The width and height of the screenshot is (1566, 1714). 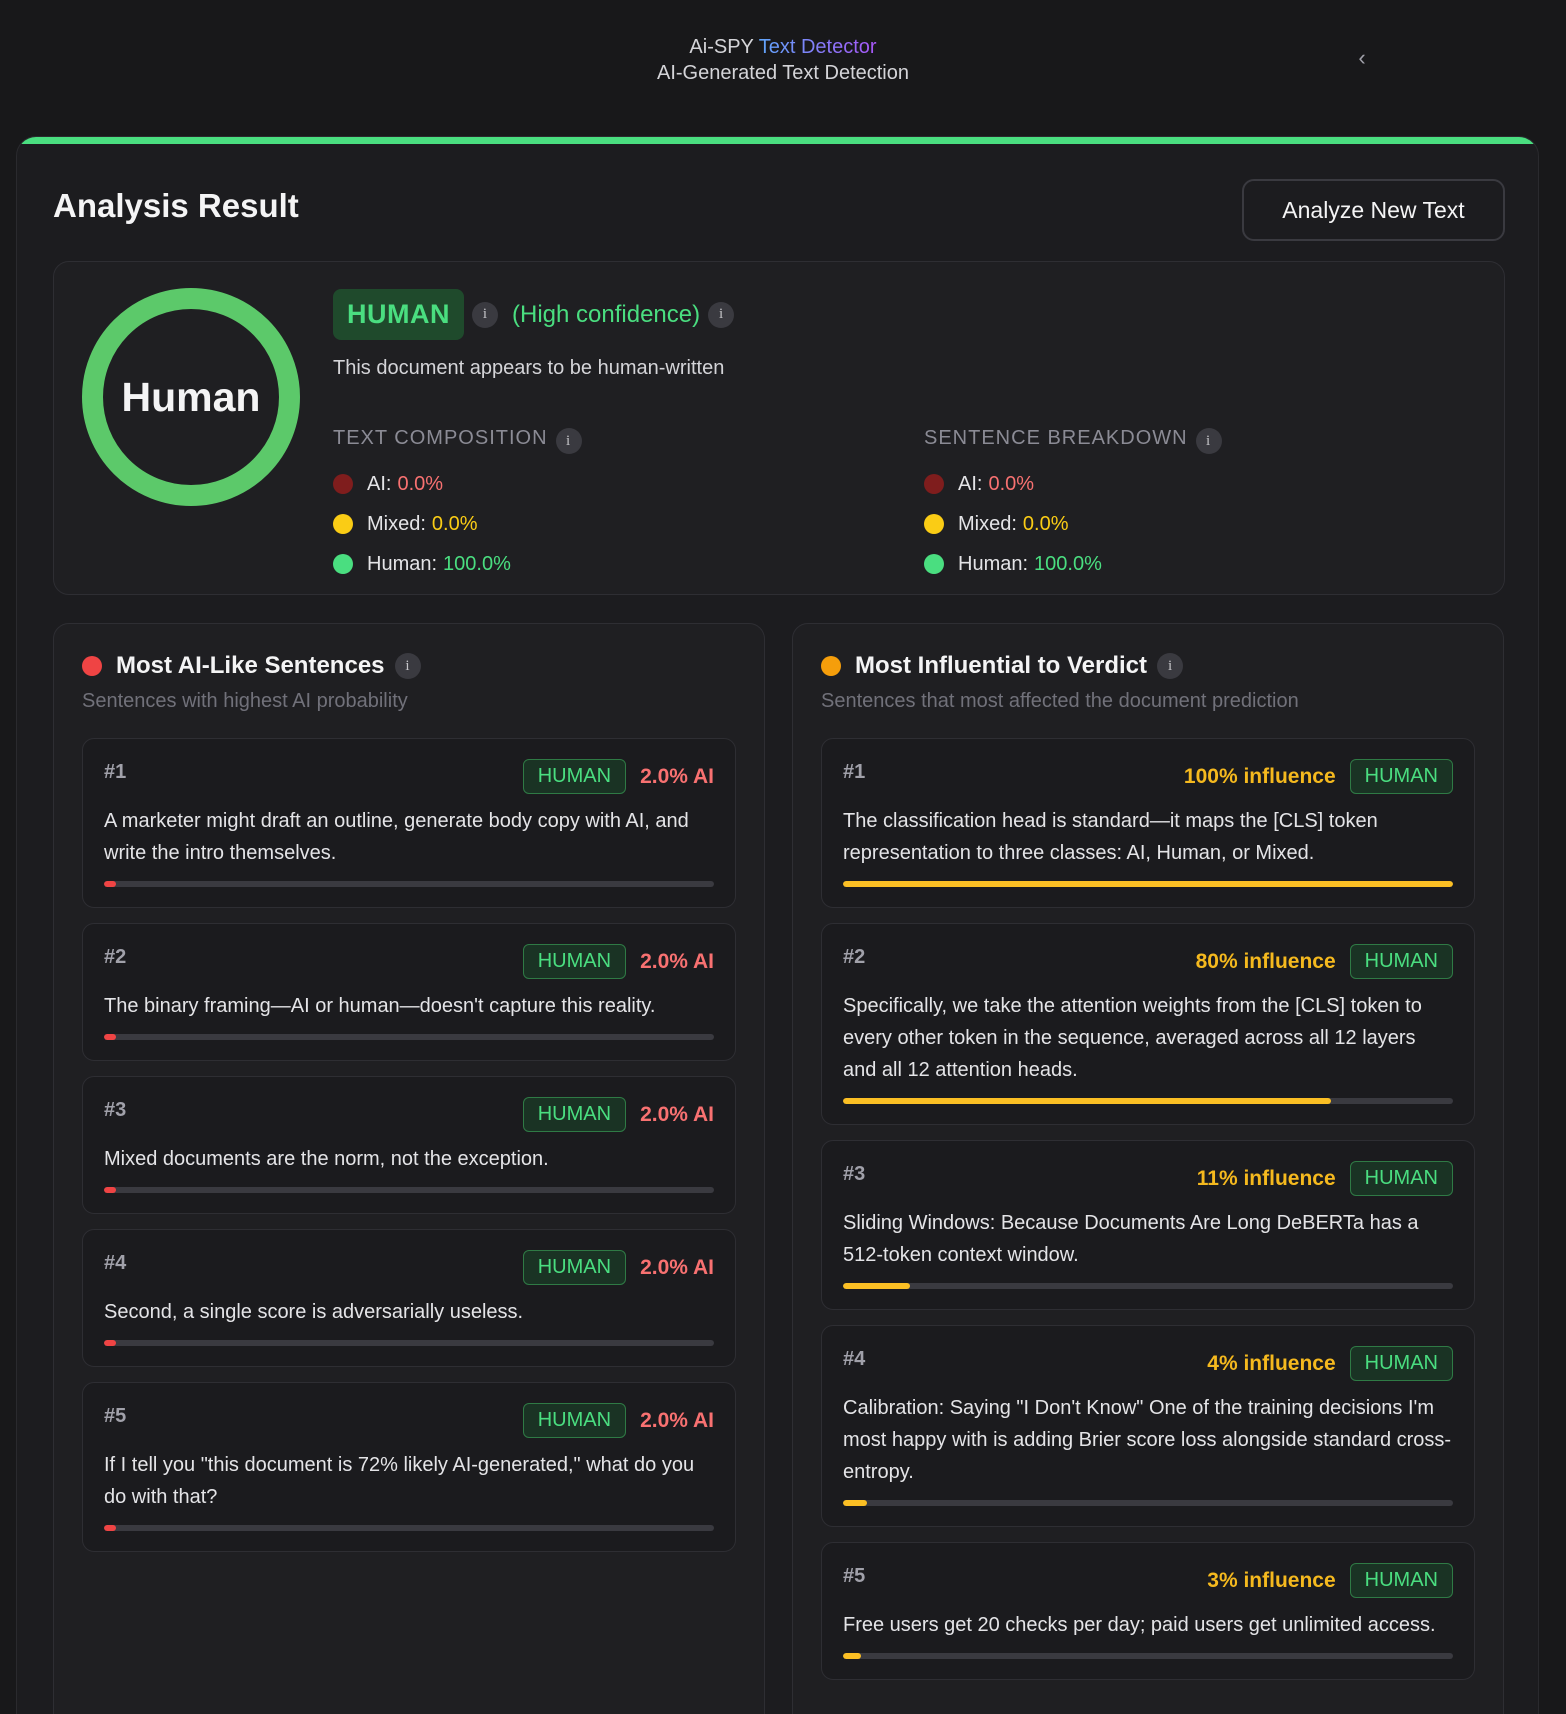 I want to click on ai-like-title: Most AI-Like Sentences, so click(x=250, y=665).